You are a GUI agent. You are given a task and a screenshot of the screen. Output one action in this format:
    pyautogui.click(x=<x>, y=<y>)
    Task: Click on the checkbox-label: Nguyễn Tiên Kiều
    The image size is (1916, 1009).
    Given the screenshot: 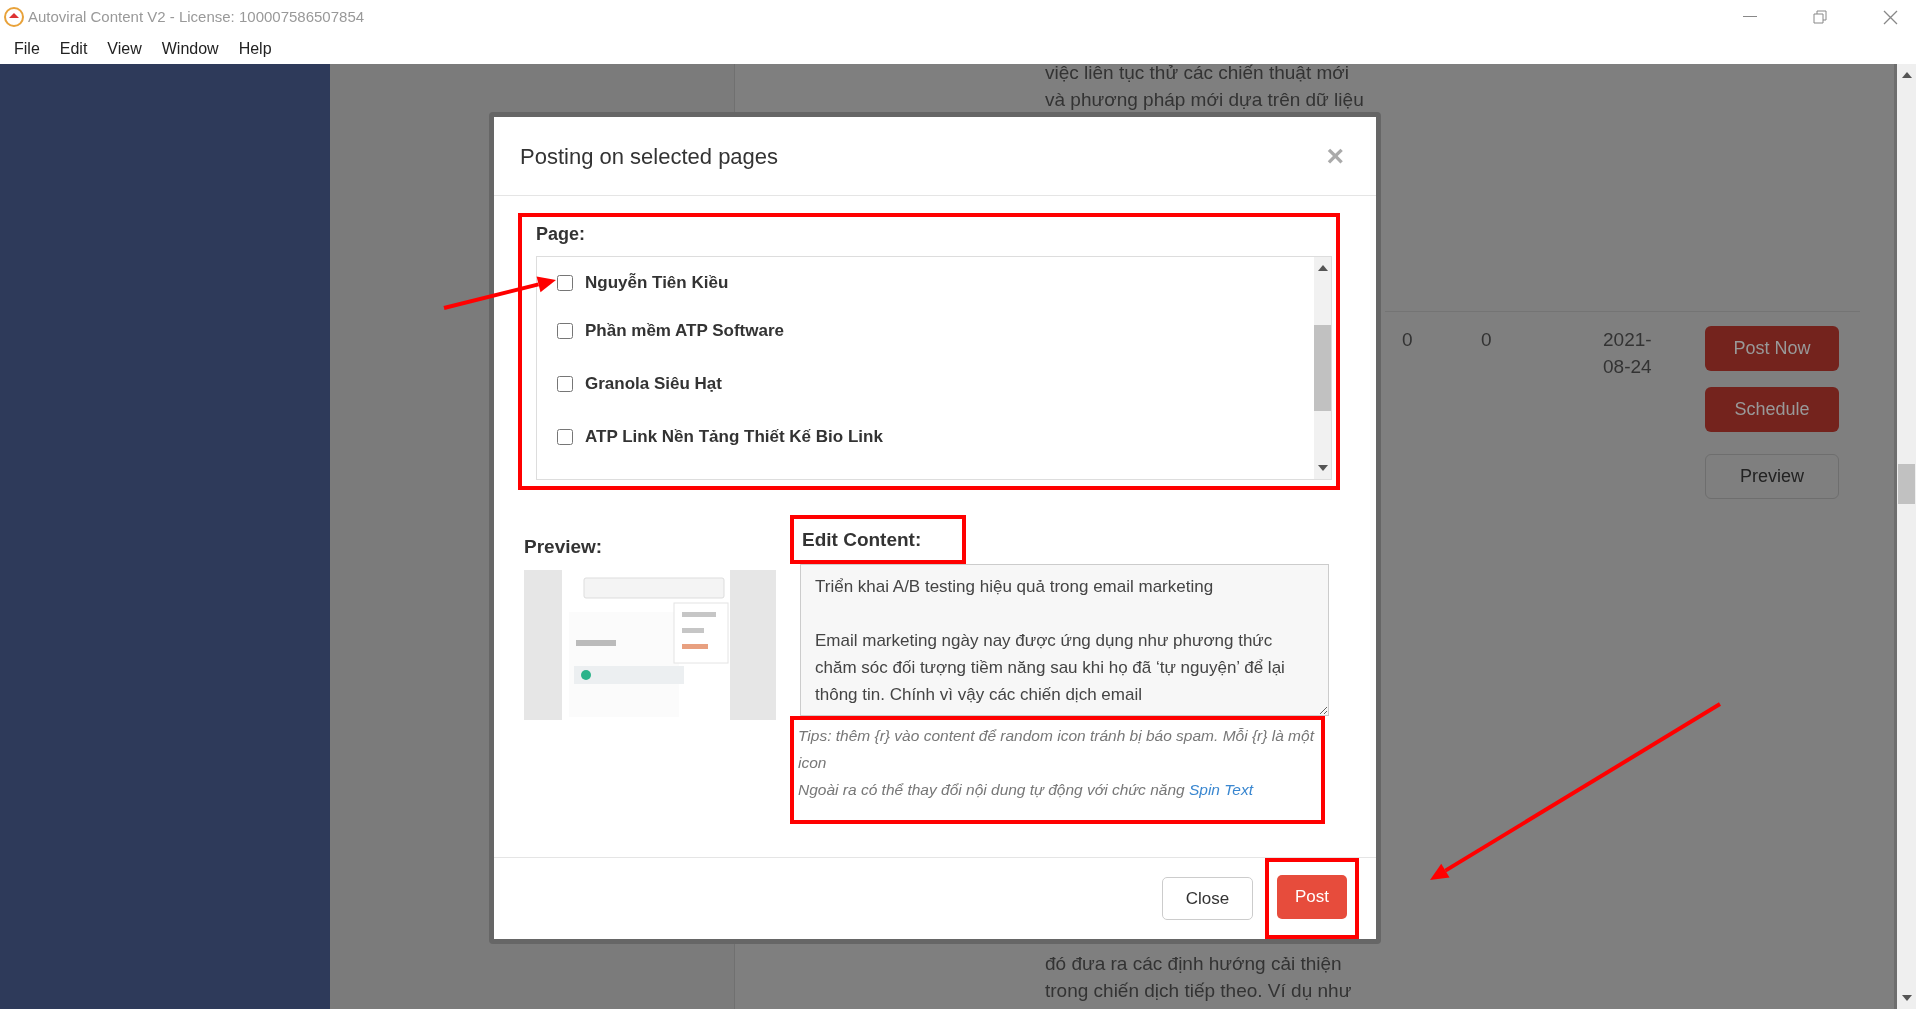 What is the action you would take?
    pyautogui.click(x=657, y=283)
    